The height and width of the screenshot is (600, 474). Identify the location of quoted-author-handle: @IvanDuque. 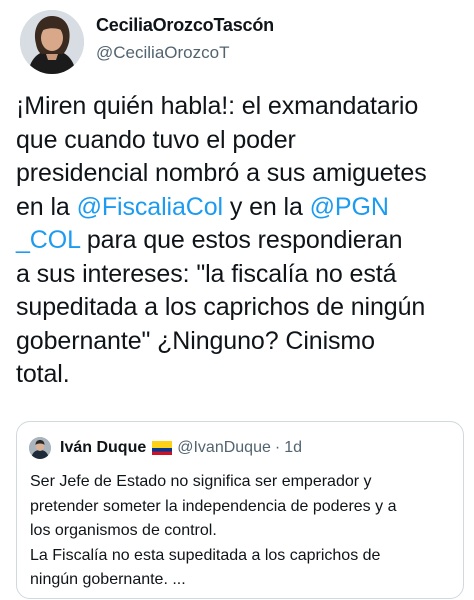
(224, 448).